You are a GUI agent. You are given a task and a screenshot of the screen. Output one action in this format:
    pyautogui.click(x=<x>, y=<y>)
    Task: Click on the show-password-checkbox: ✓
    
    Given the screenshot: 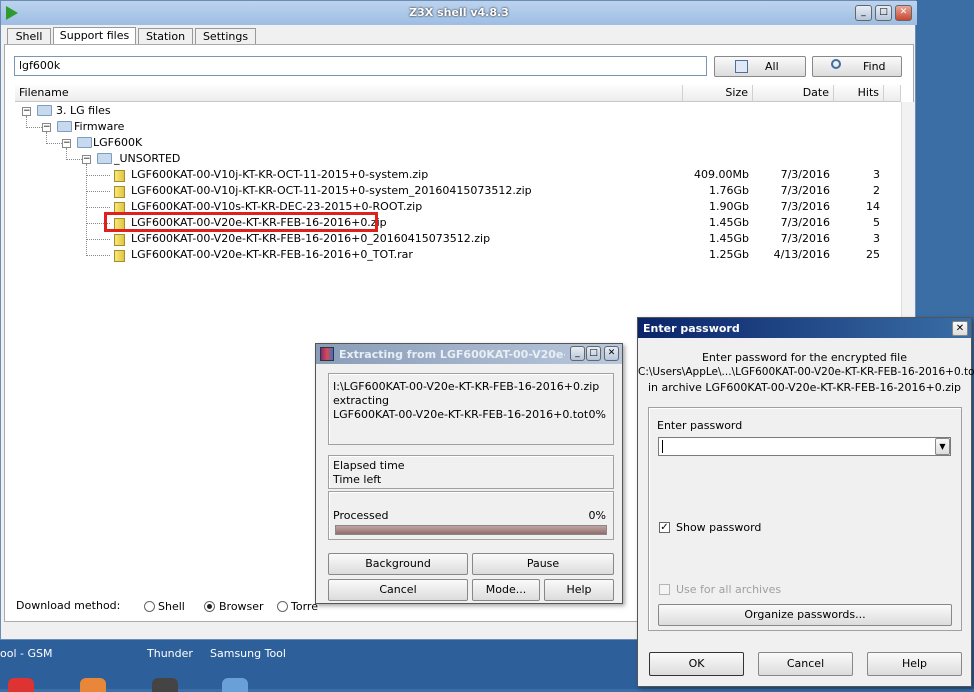 What is the action you would take?
    pyautogui.click(x=664, y=527)
    